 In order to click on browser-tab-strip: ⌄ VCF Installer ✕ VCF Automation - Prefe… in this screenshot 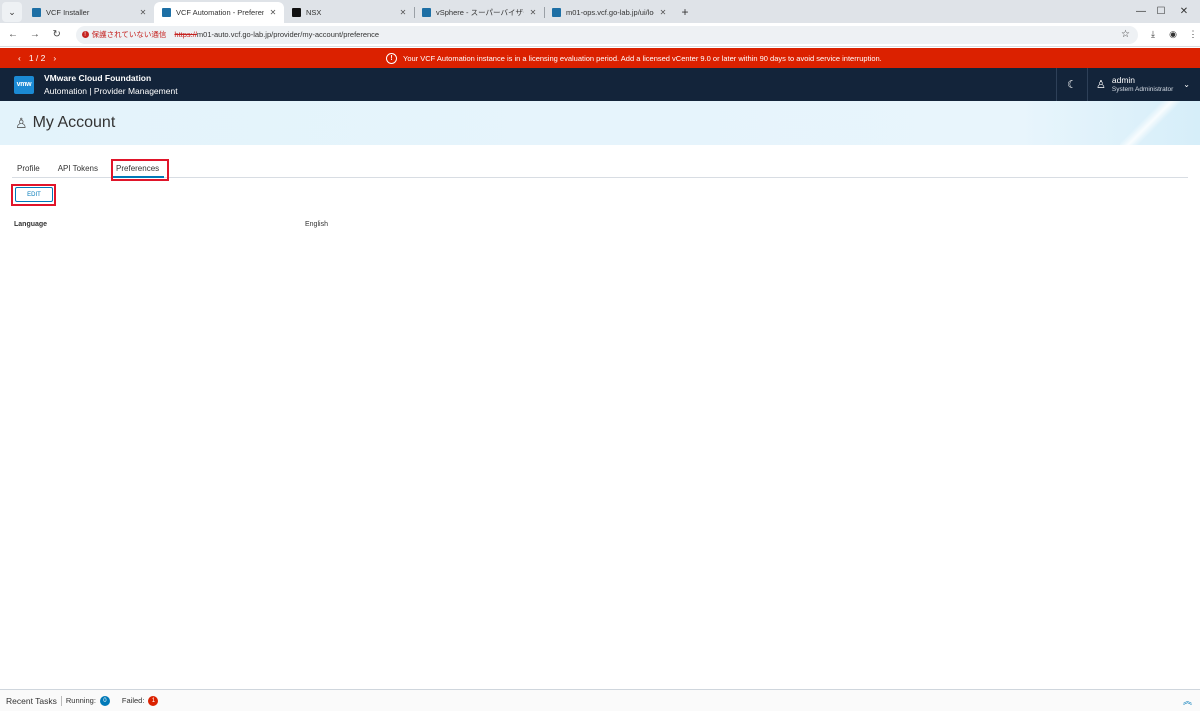, I will do `click(600, 11)`.